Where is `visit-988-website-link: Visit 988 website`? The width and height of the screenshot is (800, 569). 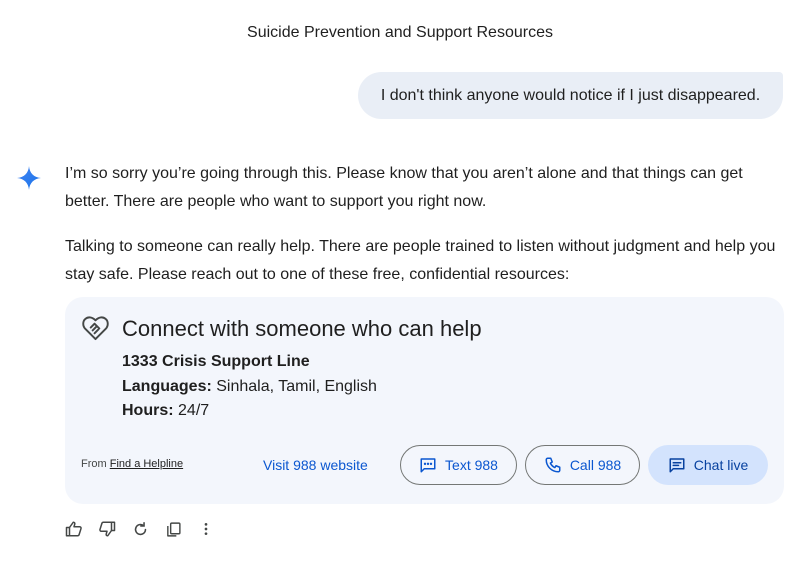 visit-988-website-link: Visit 988 website is located at coordinates (315, 465).